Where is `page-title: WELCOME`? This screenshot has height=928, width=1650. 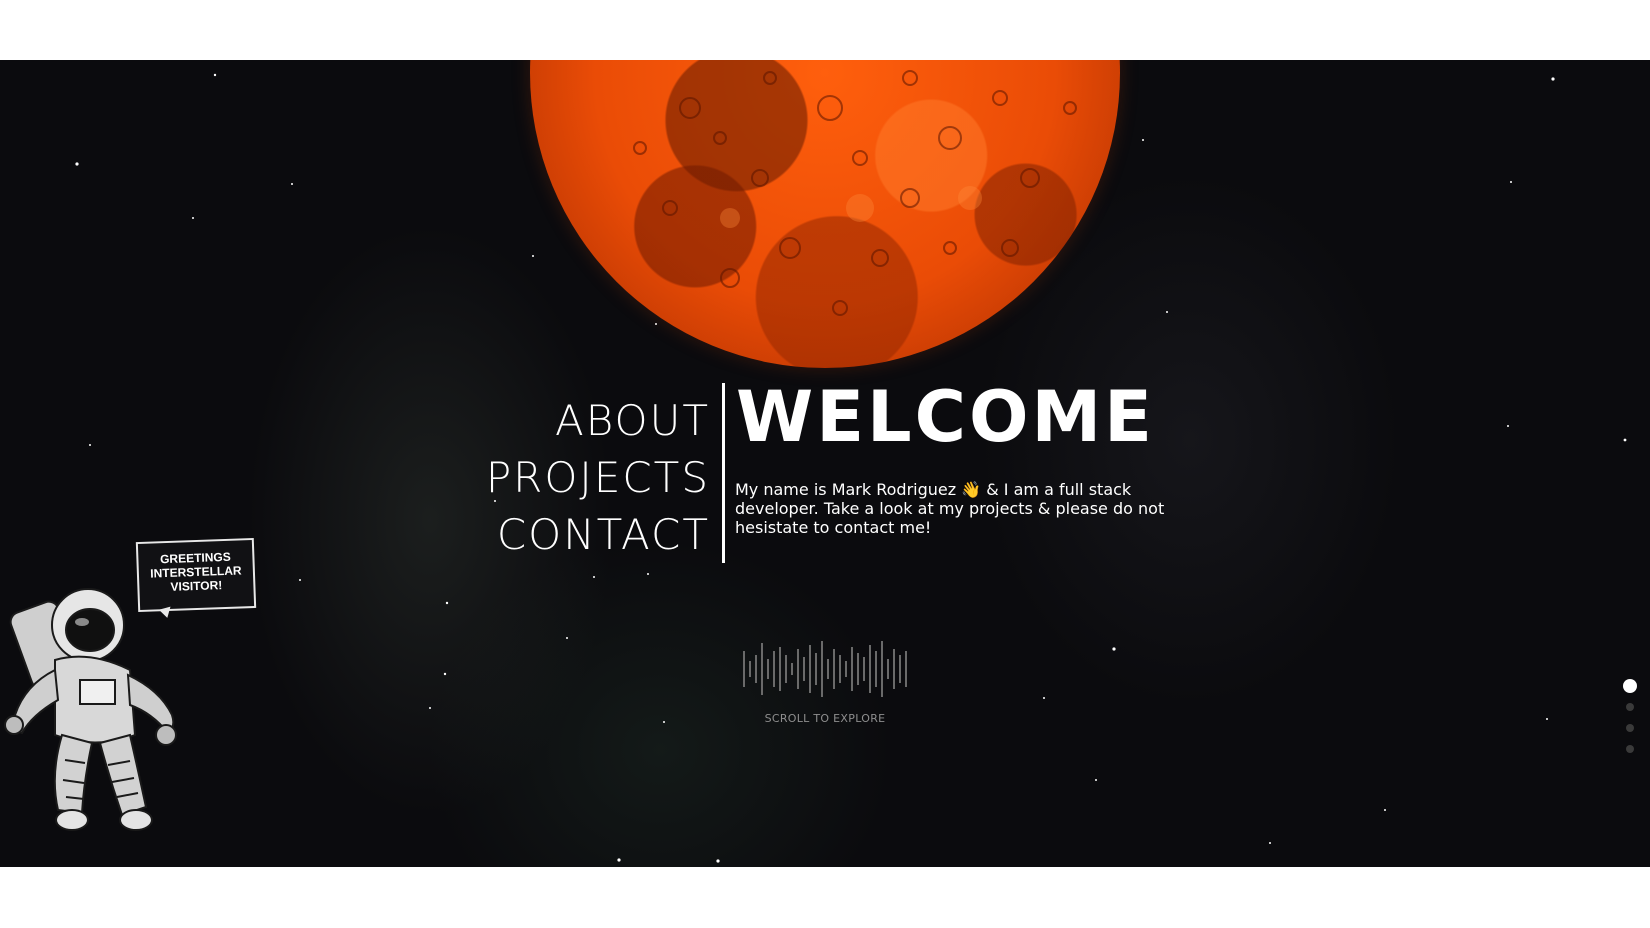 page-title: WELCOME is located at coordinates (945, 417).